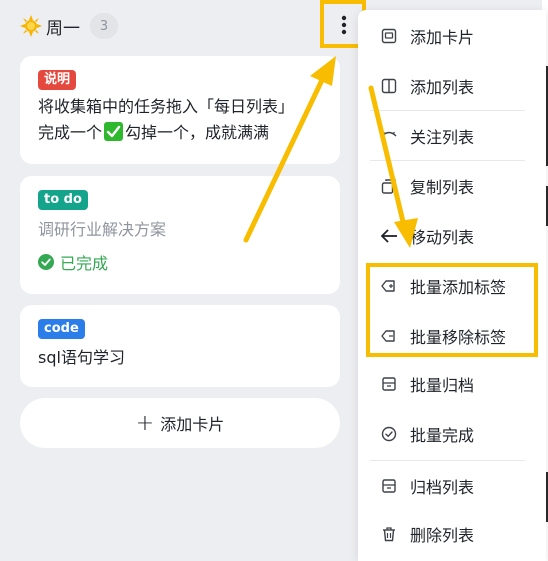 The image size is (548, 561). Describe the element at coordinates (442, 237) in the screenshot. I see `menu-item-label: 移动列表` at that location.